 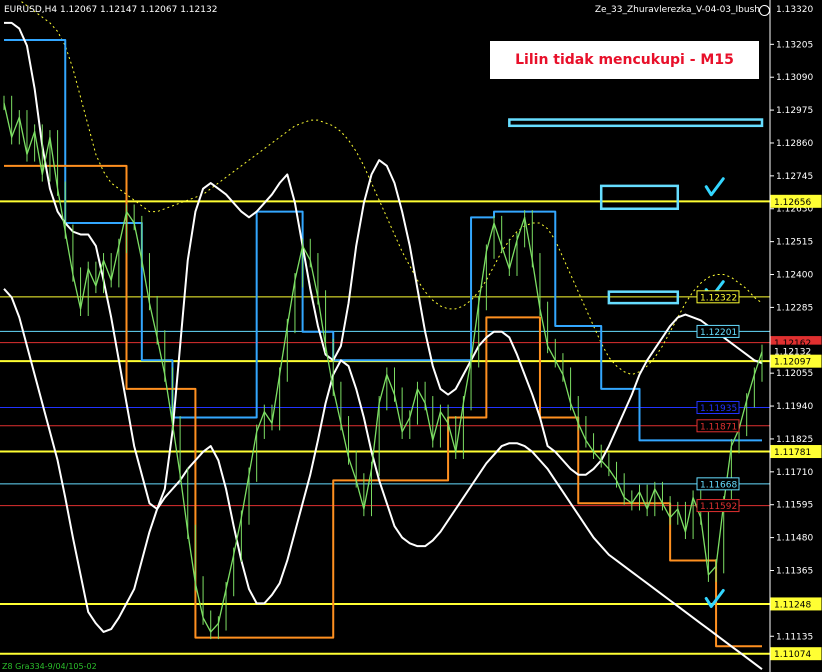 What do you see at coordinates (794, 571) in the screenshot?
I see `y-tick-label: 1.11365` at bounding box center [794, 571].